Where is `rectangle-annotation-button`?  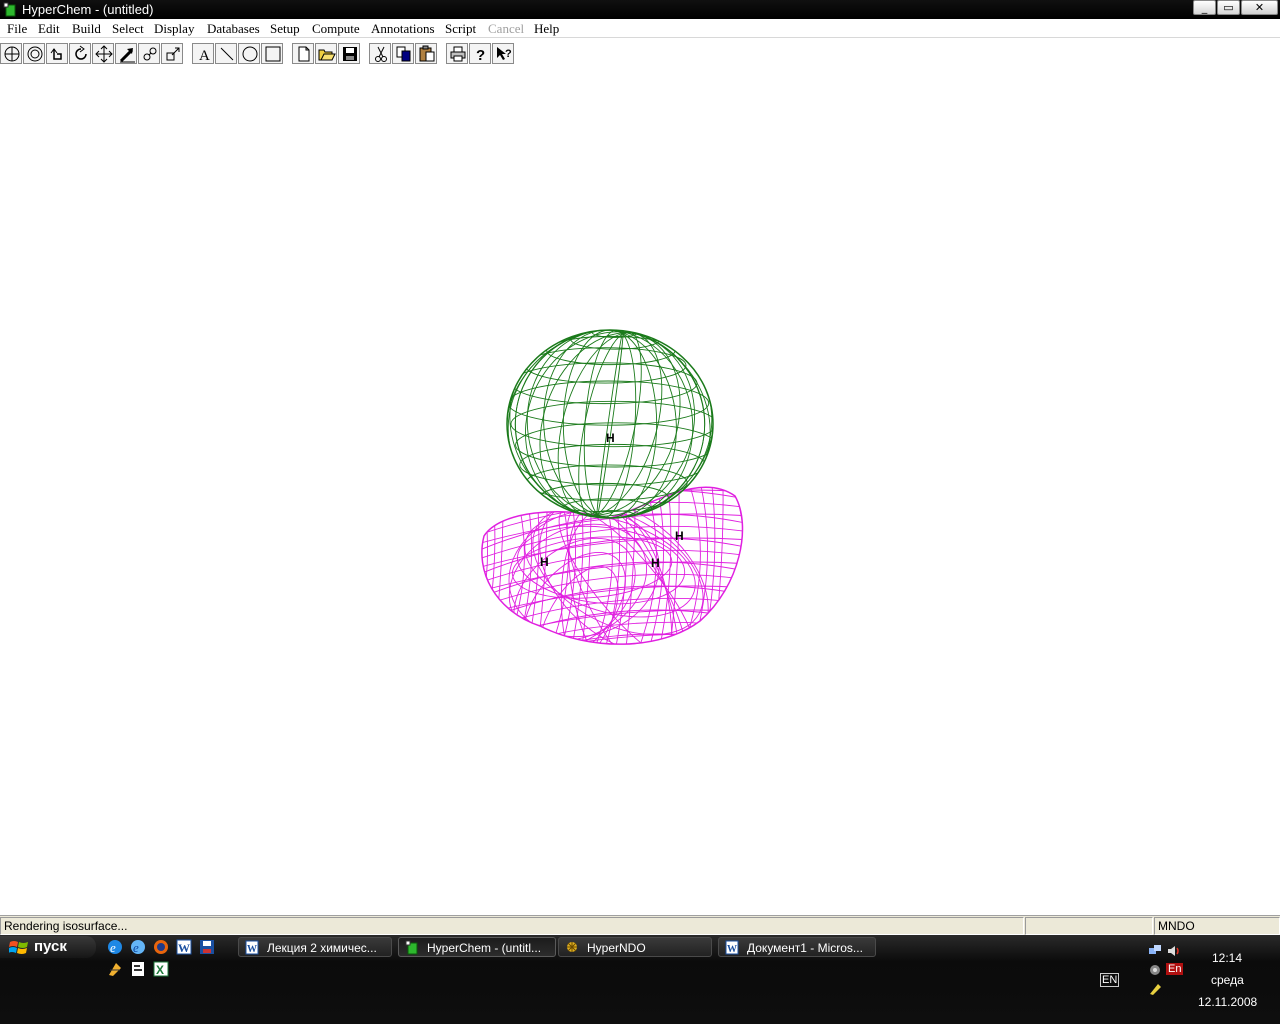 rectangle-annotation-button is located at coordinates (272, 53).